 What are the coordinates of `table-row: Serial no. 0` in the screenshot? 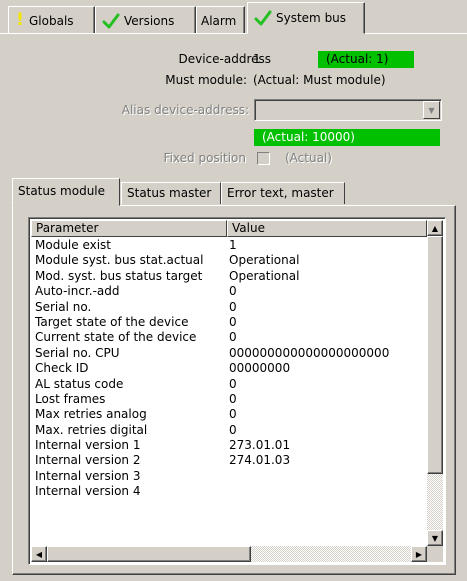 It's located at (229, 307).